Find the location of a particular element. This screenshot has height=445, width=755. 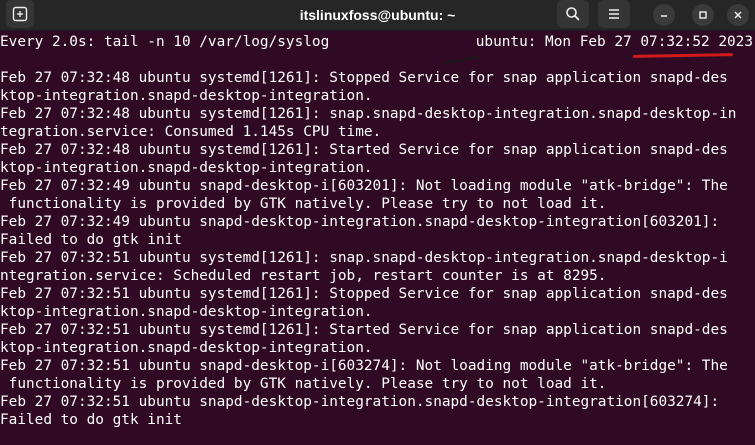

minimize-button is located at coordinates (664, 15).